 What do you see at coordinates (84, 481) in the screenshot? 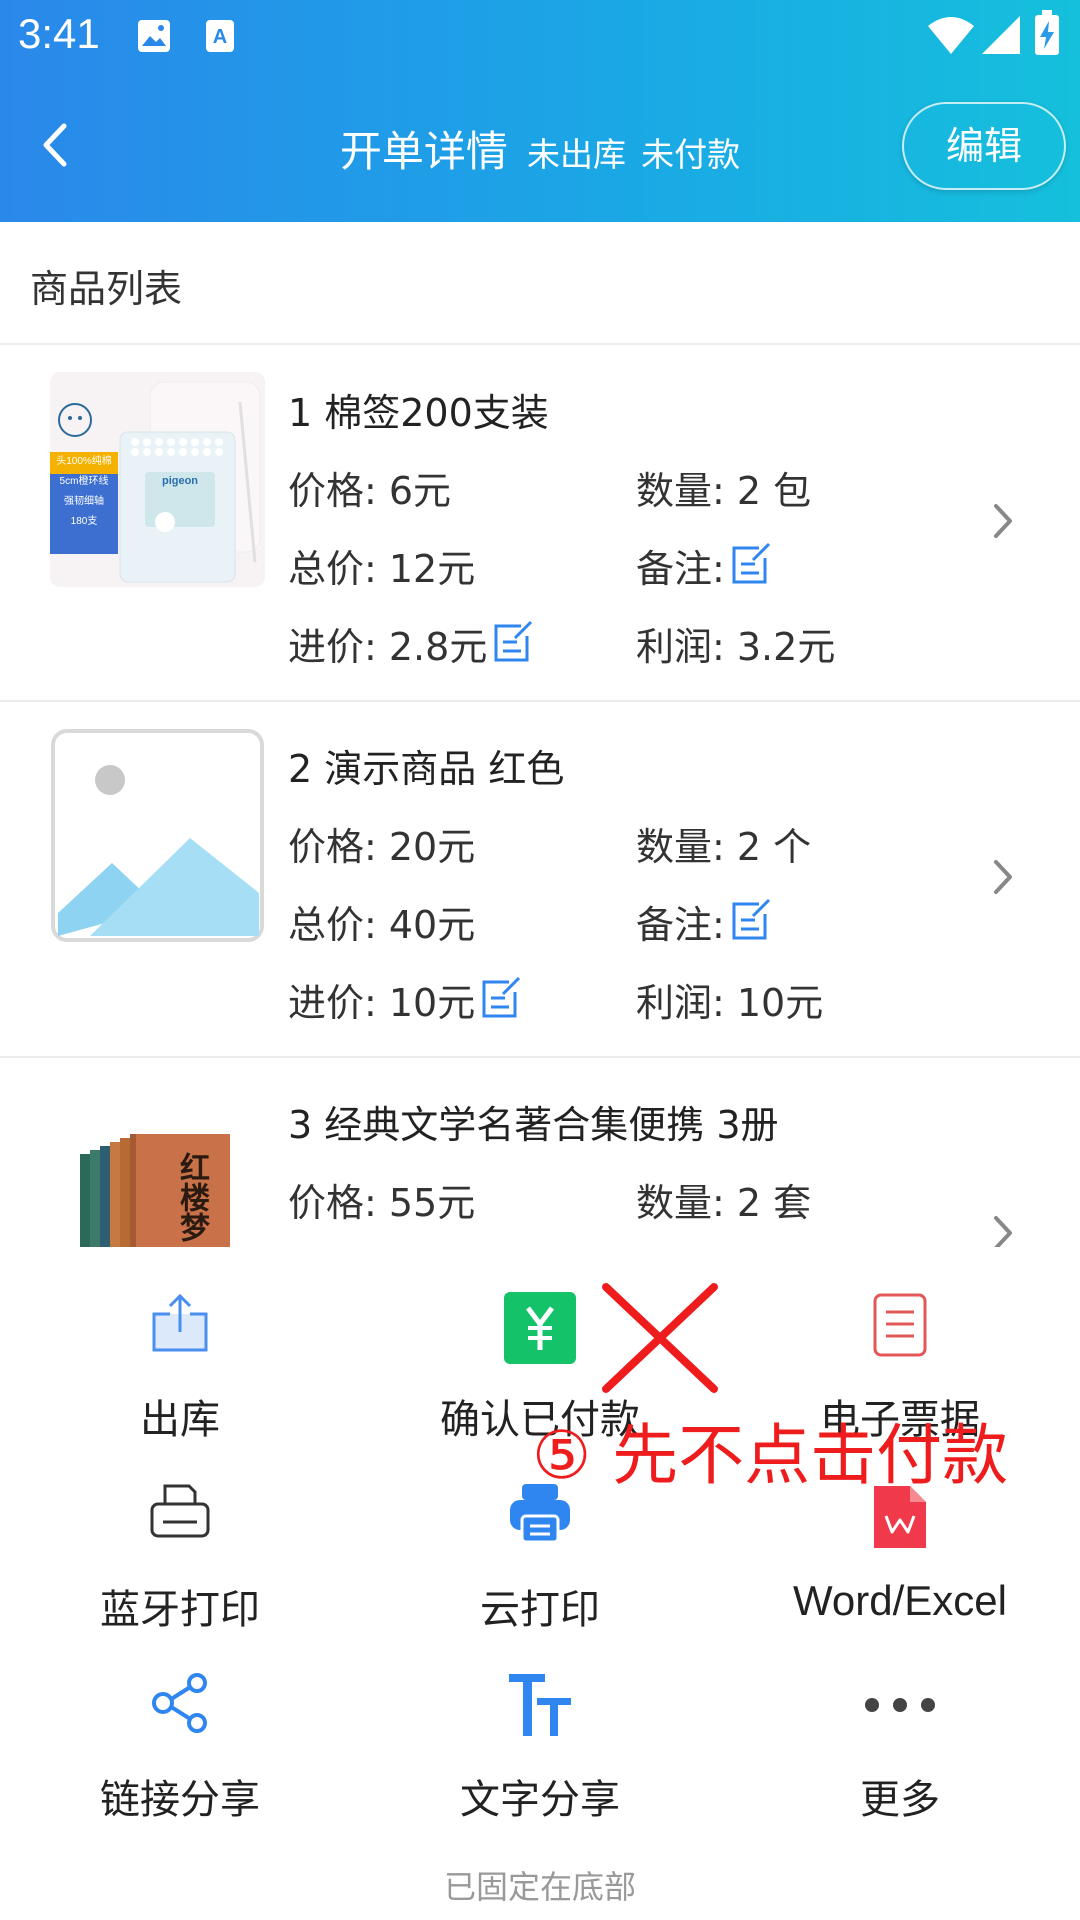
I see `package-line: 5cm橙环线` at bounding box center [84, 481].